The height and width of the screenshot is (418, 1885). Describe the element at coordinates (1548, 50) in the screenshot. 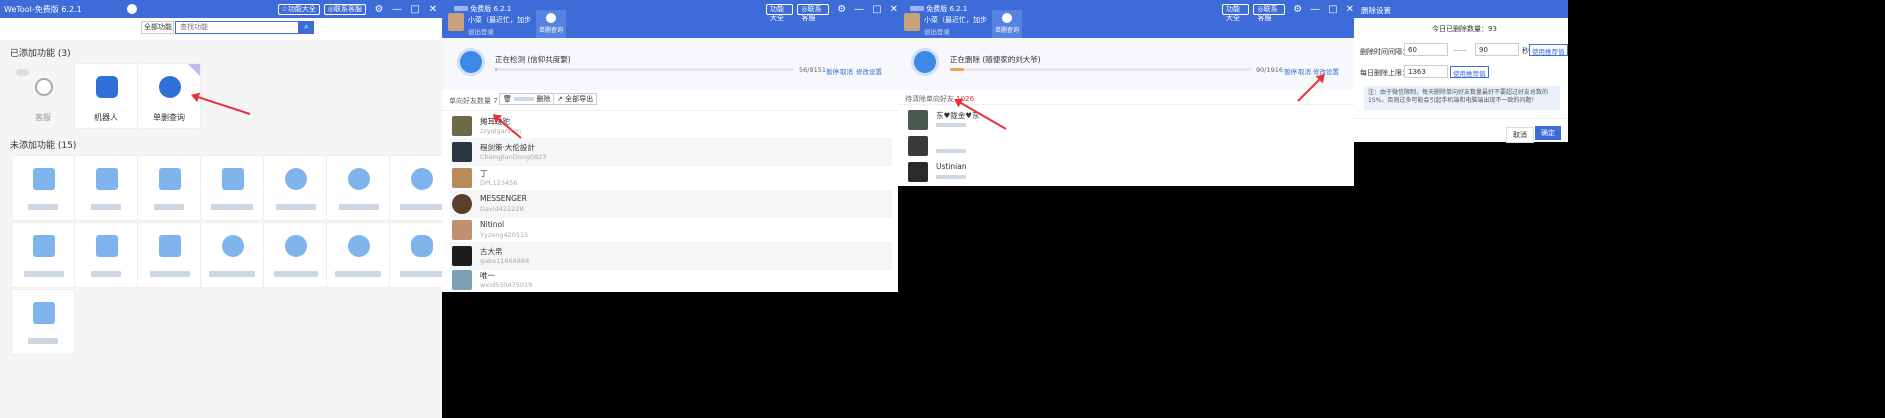

I see `interval-recommend-button: 使用推荐值` at that location.